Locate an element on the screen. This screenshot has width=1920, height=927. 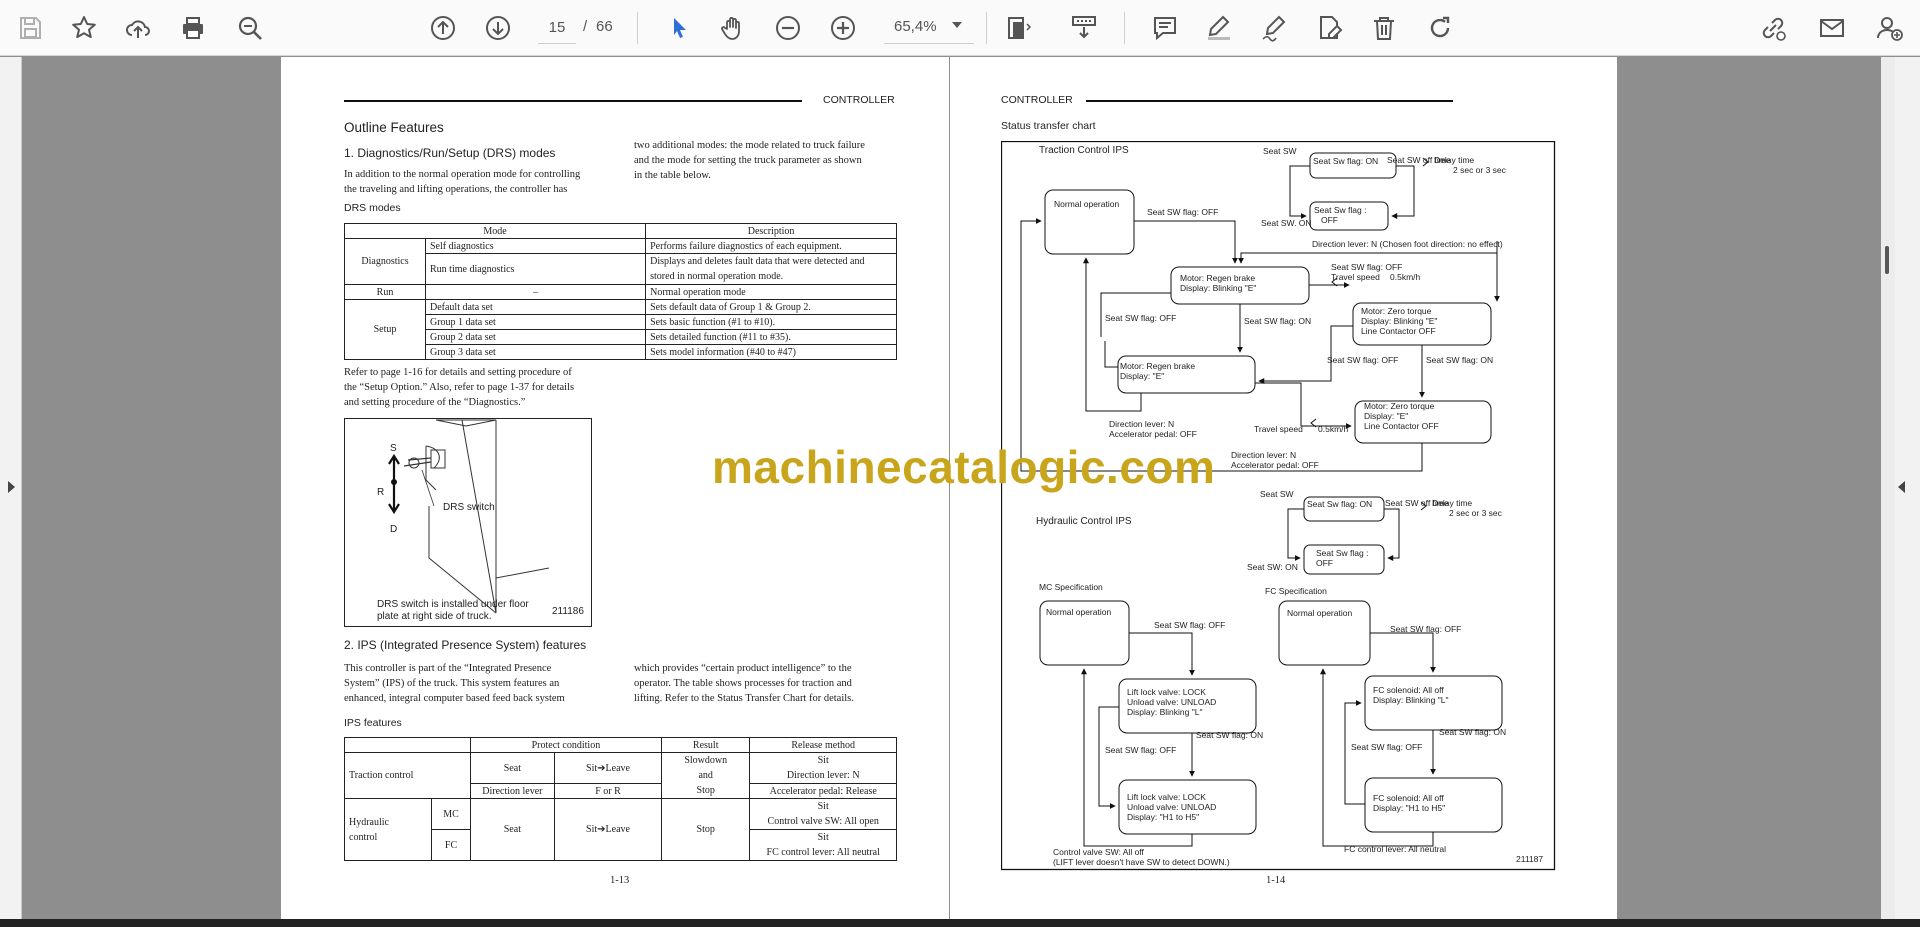
header-rule is located at coordinates (1269, 101).